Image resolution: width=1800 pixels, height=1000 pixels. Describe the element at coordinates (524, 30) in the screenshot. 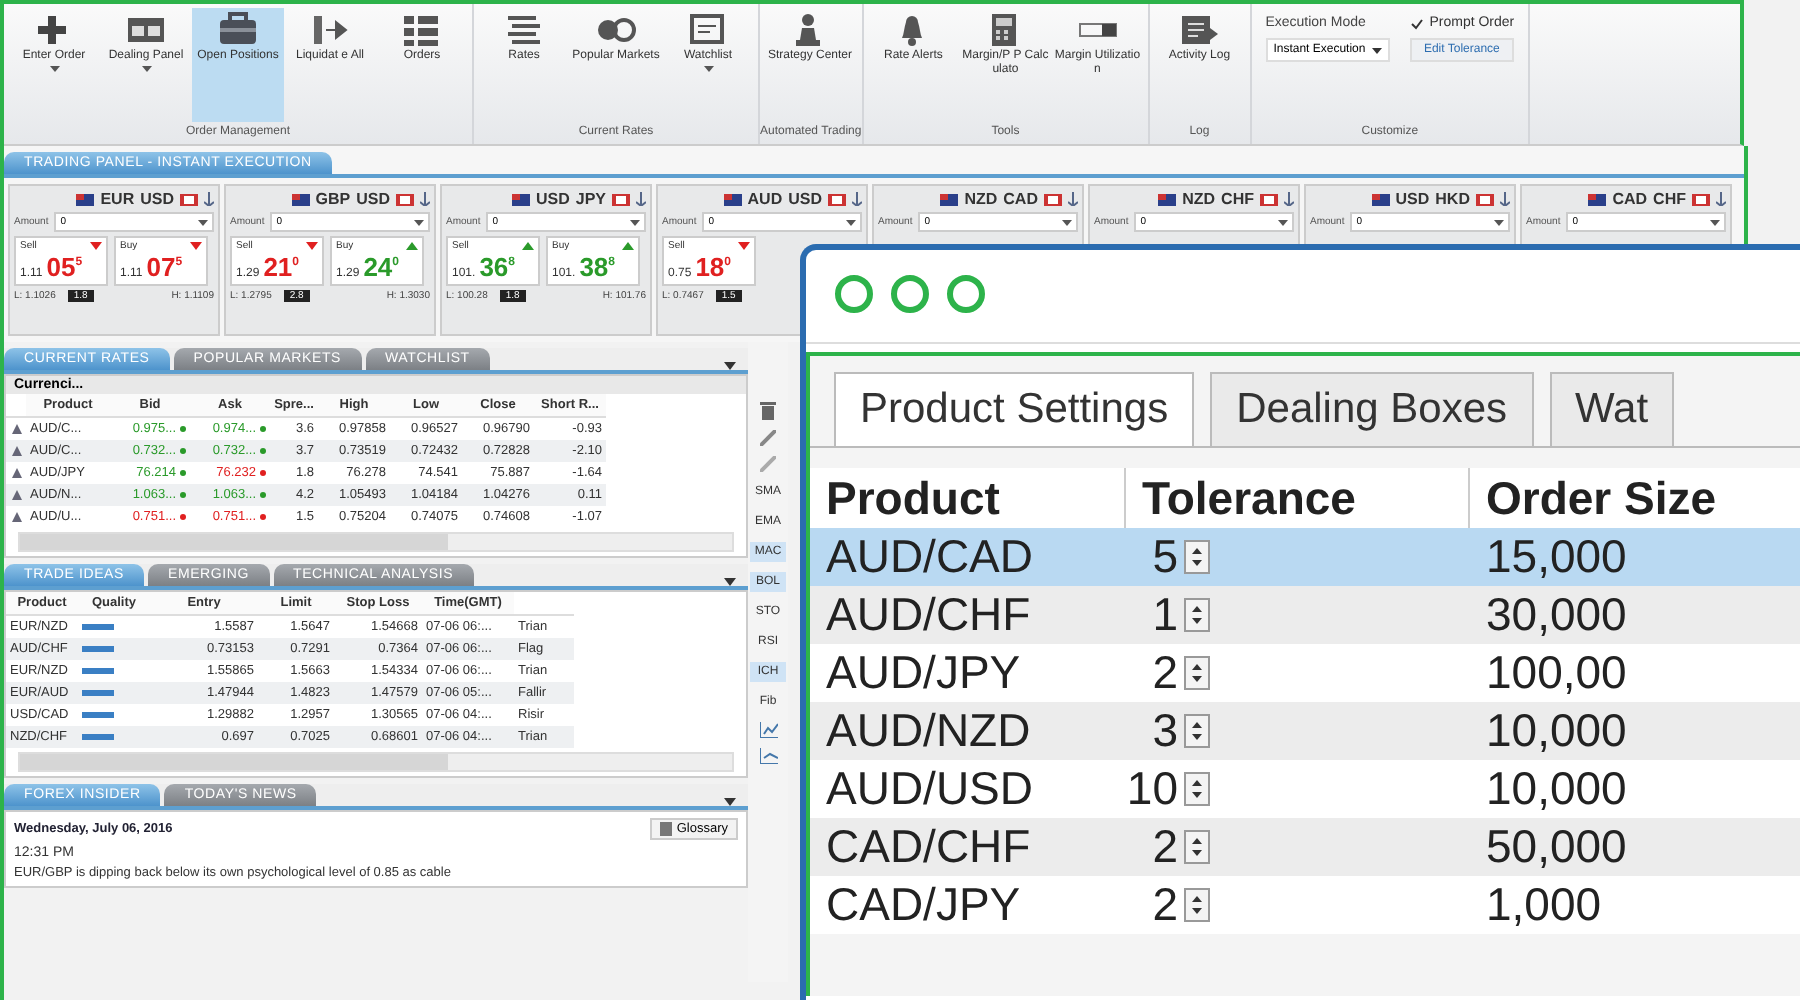

I see `lines-icon` at that location.